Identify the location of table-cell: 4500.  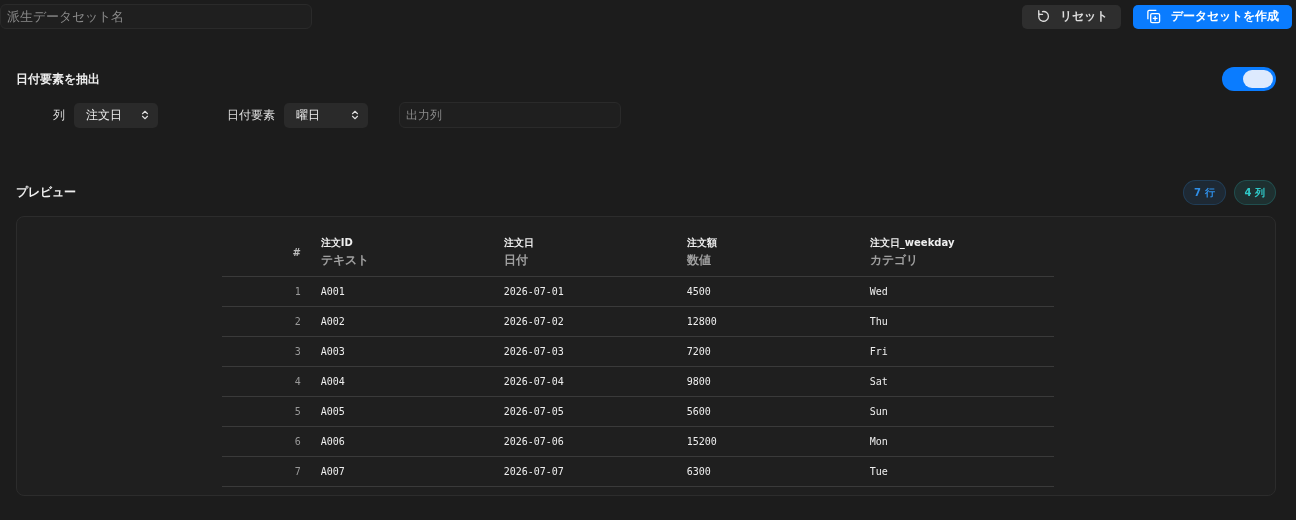
(778, 291).